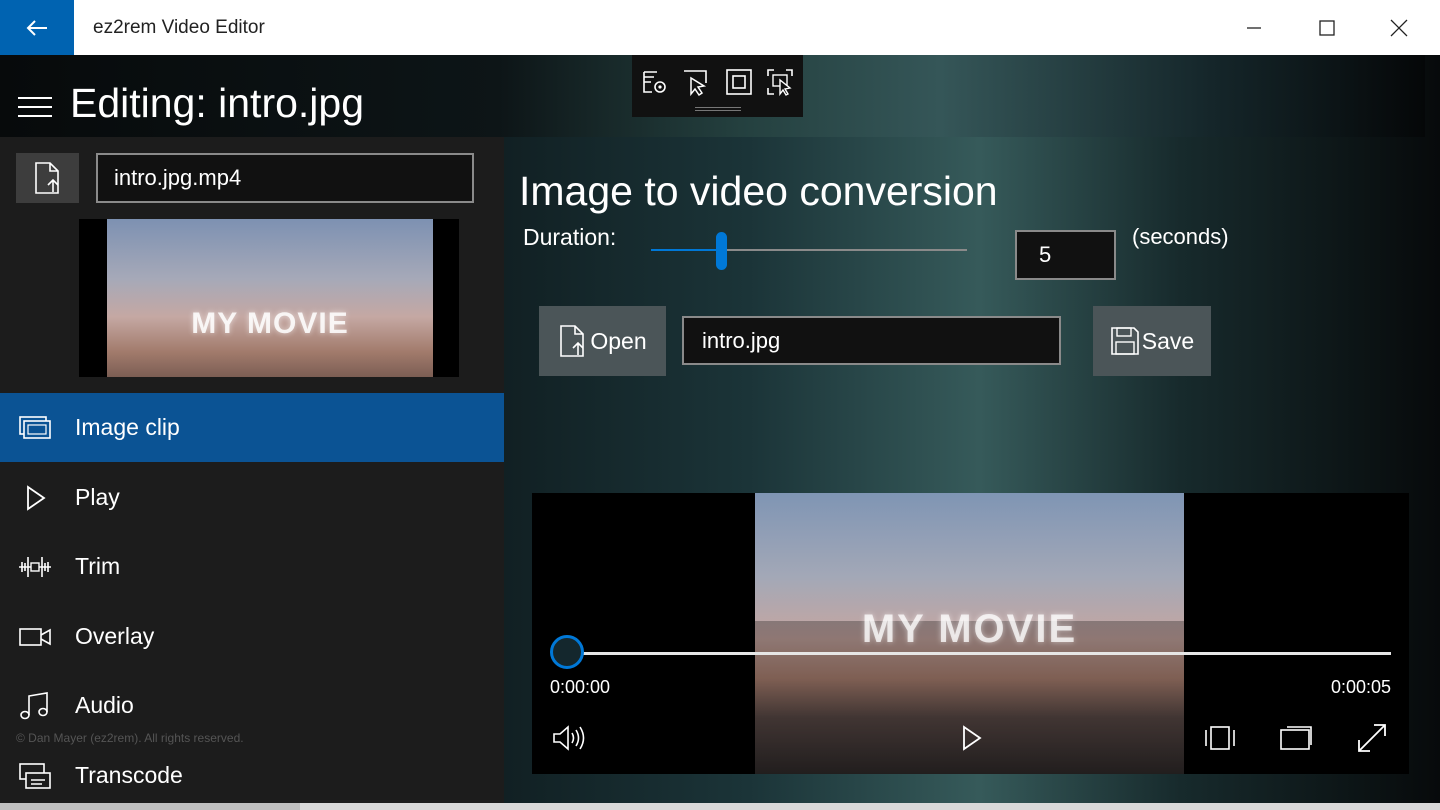 Image resolution: width=1440 pixels, height=810 pixels. I want to click on duration-slider, so click(809, 250).